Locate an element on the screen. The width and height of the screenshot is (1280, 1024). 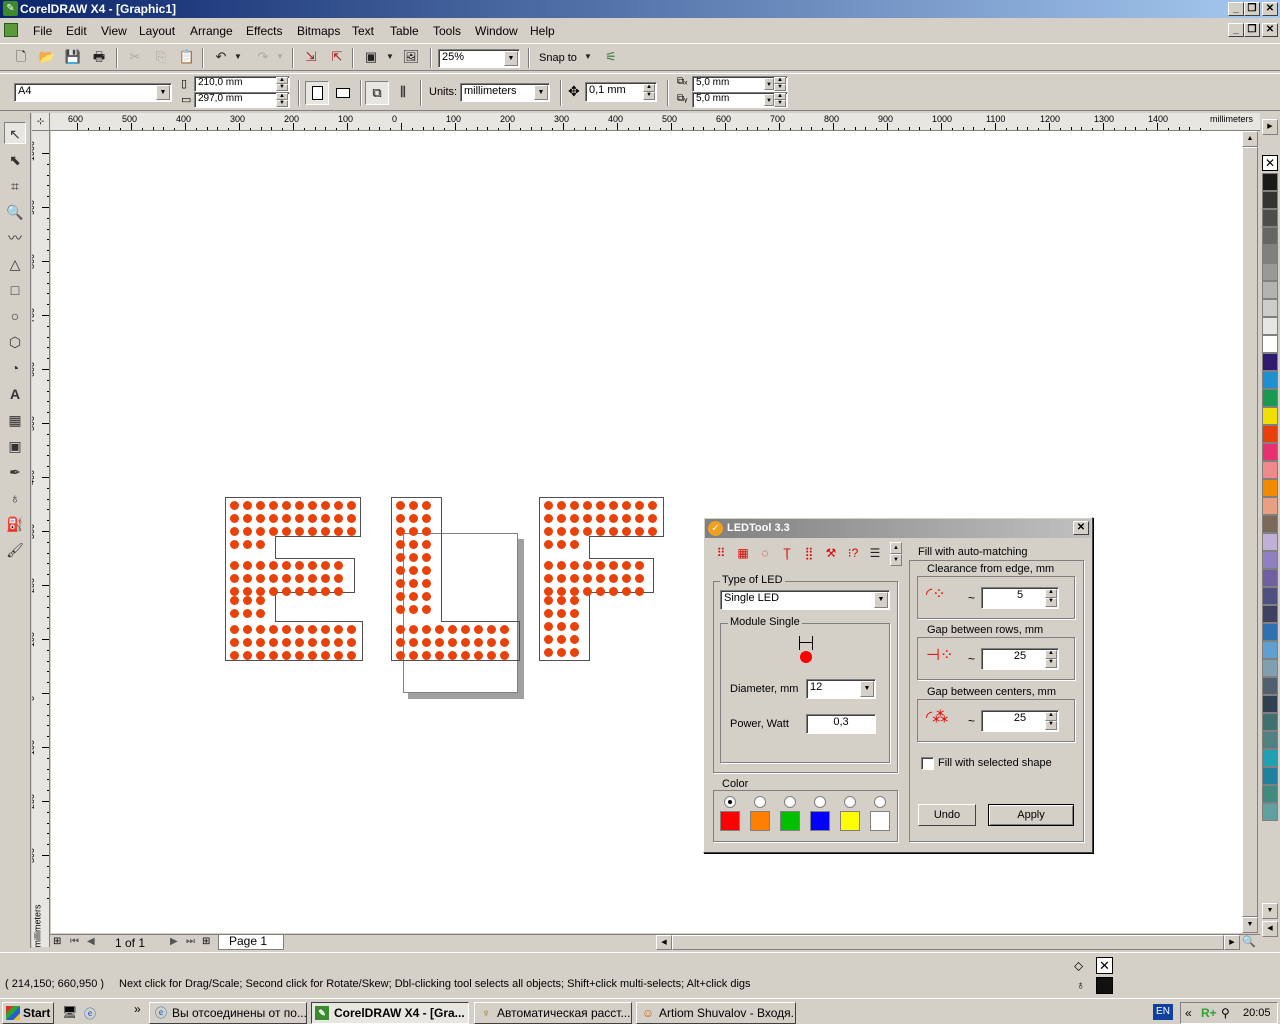
no-color-swatch: ✕ is located at coordinates (1270, 163).